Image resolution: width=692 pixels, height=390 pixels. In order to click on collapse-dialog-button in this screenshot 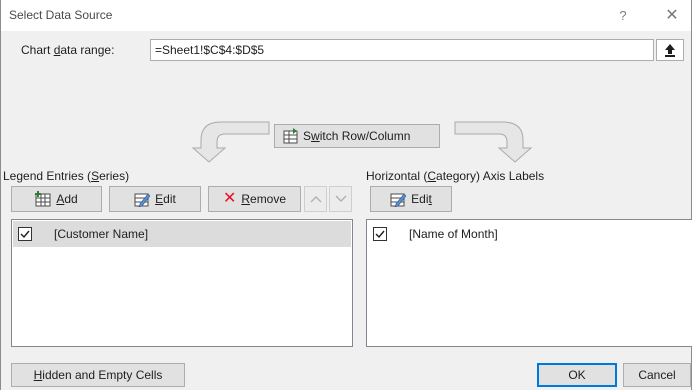, I will do `click(670, 50)`.